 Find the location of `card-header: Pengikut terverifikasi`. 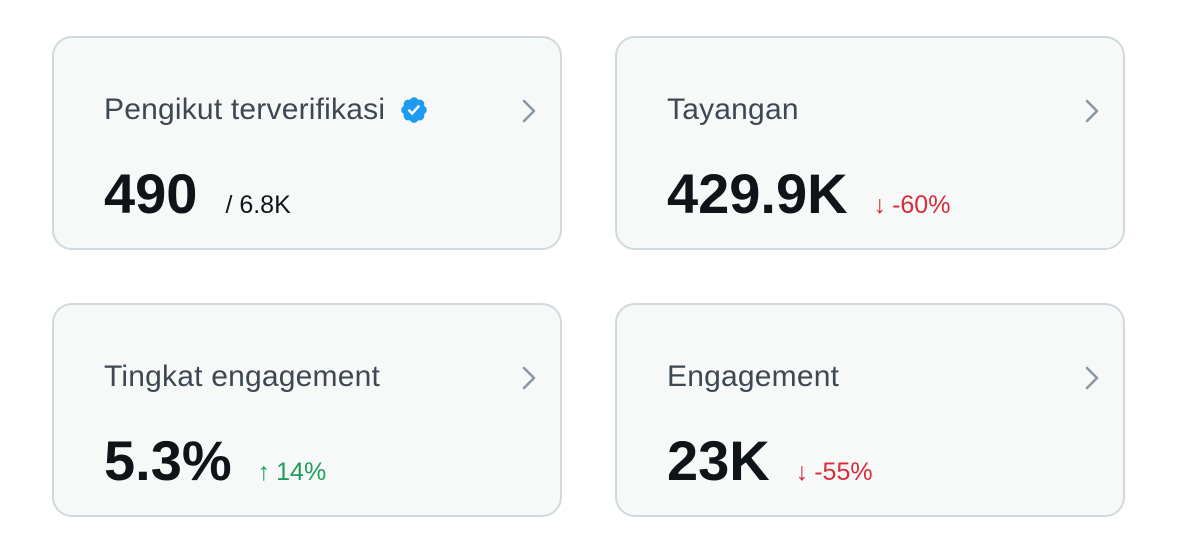

card-header: Pengikut terverifikasi is located at coordinates (266, 110).